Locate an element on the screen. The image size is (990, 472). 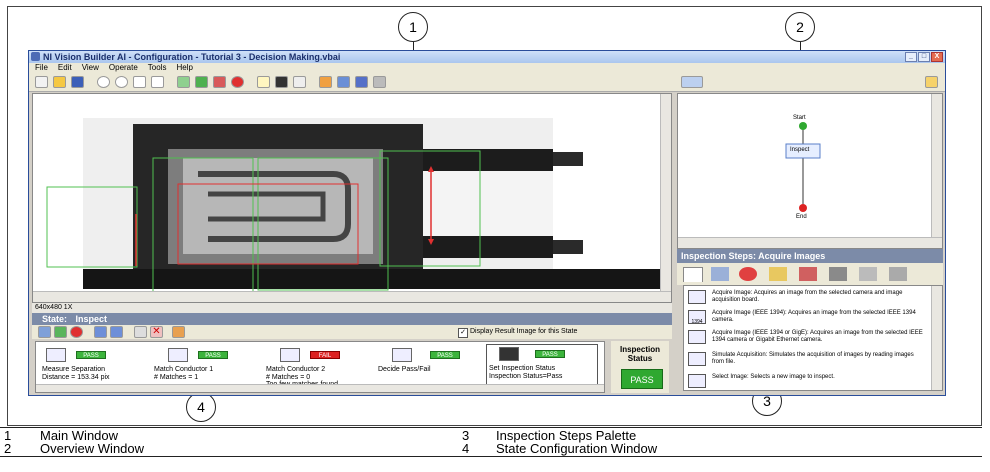
zoom-in-icon is located at coordinates (103, 82).